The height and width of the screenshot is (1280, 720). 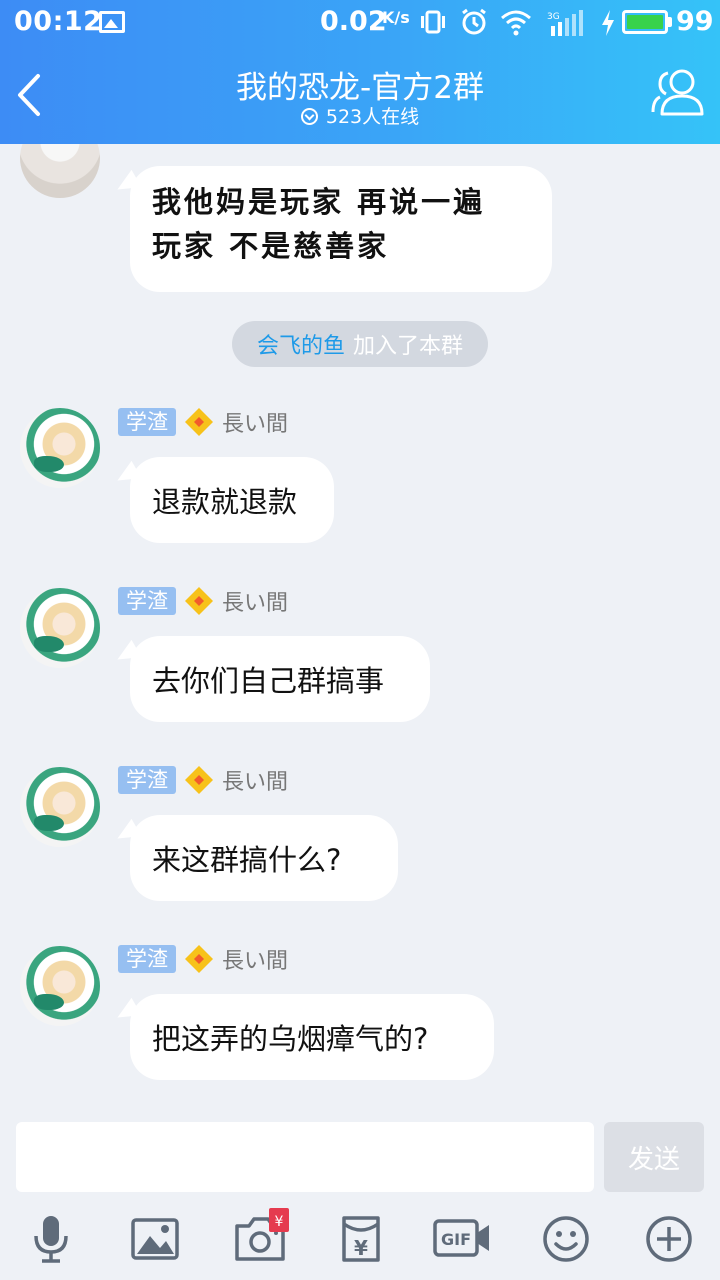 I want to click on app-header: 00:12 0.02 K/s 3G 99 我的恐龙-官方2群 523人在线, so click(x=360, y=72).